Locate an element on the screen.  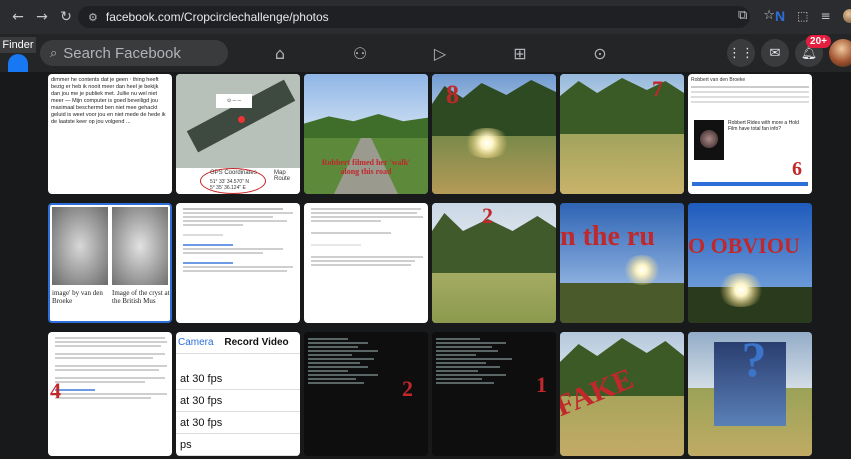
photo-tile: 7 is located at coordinates (622, 134).